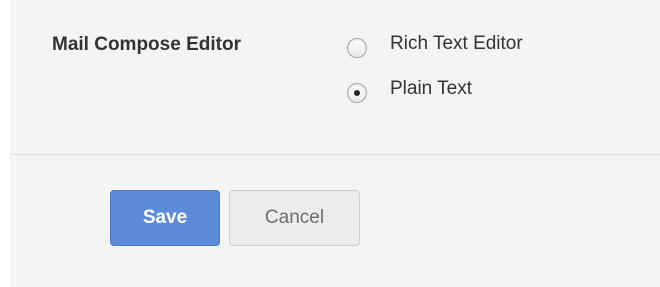 The image size is (660, 287). Describe the element at coordinates (456, 43) in the screenshot. I see `rich-text-editor-label: Rich Text Editor` at that location.